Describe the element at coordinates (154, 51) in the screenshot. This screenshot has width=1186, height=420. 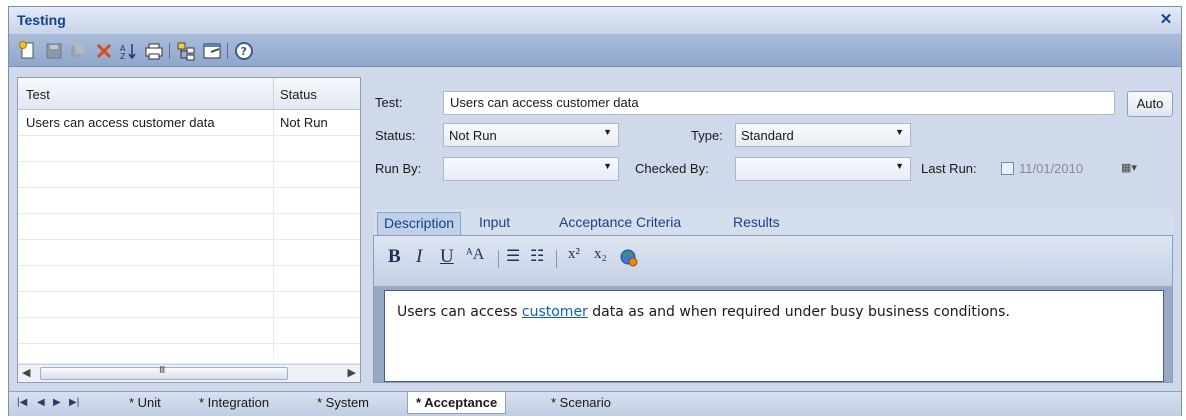
I see `print-icon` at that location.